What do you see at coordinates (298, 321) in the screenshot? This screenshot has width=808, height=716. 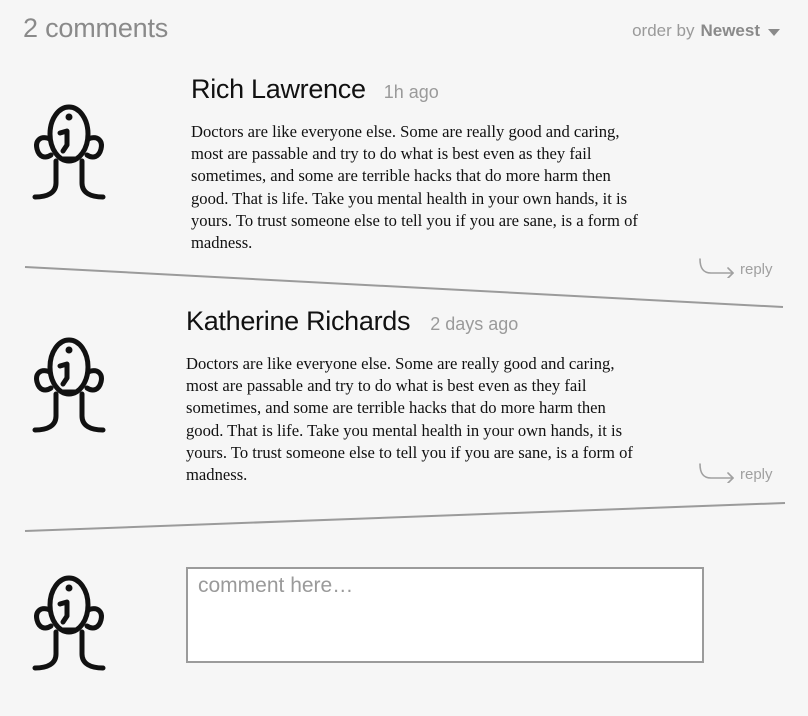 I see `comment-author: Katherine Richards` at bounding box center [298, 321].